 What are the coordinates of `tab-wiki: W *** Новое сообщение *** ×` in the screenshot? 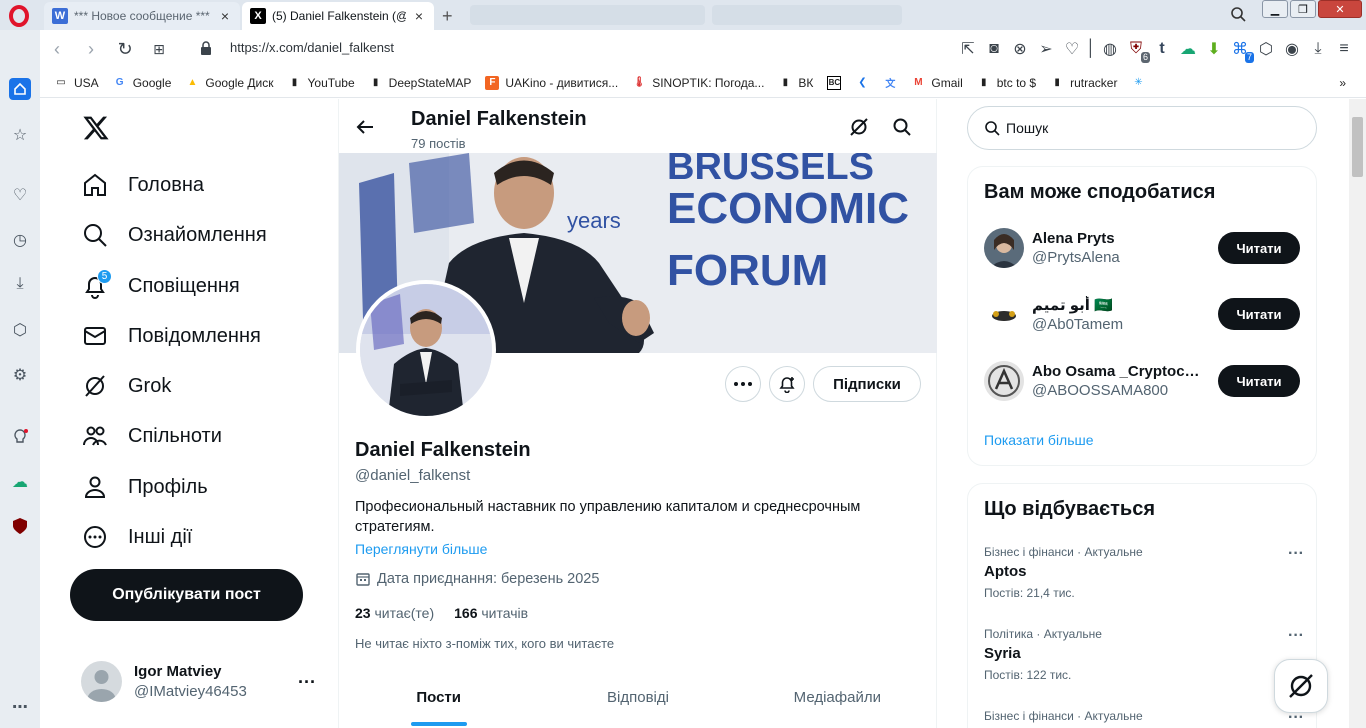 It's located at (142, 16).